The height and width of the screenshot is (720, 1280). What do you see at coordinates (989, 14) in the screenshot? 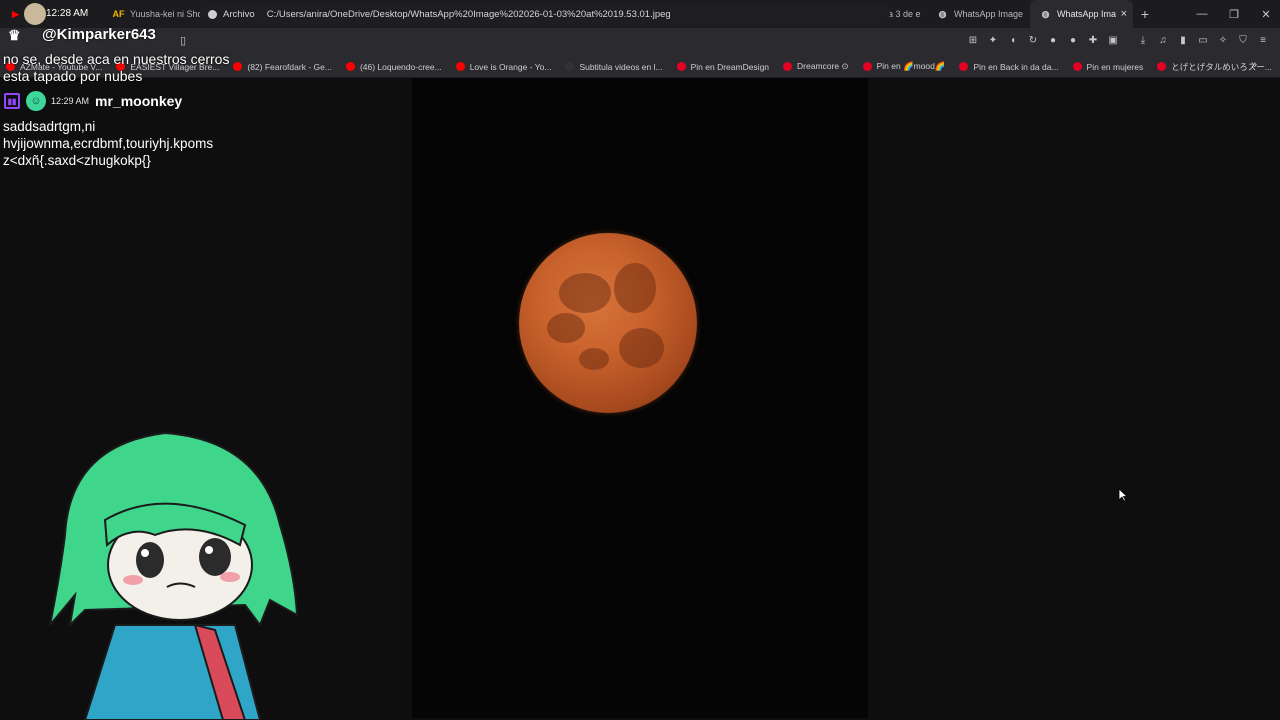
I see `tab-title: WhatsApp Image 2(` at bounding box center [989, 14].